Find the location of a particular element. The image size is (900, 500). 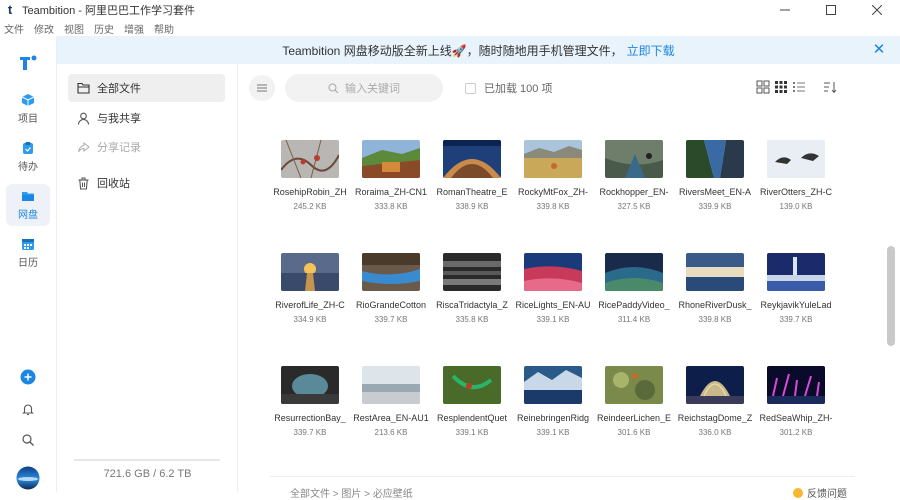

file-card: RestArea_EN-AU1 213.6 KB is located at coordinates (391, 405).